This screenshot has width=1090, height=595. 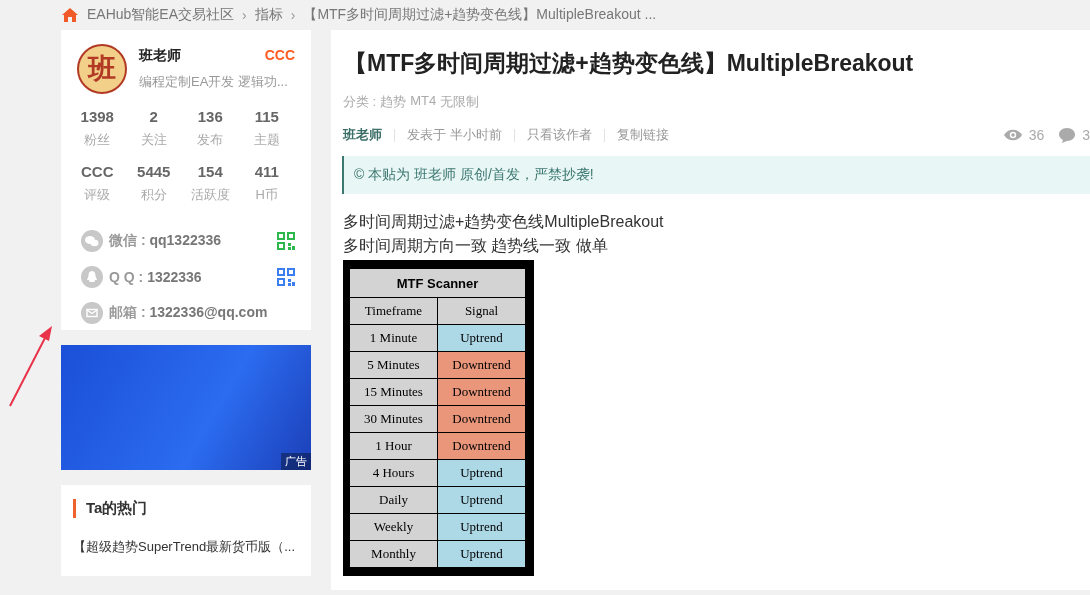 I want to click on column-header: Timeframe, so click(x=393, y=311).